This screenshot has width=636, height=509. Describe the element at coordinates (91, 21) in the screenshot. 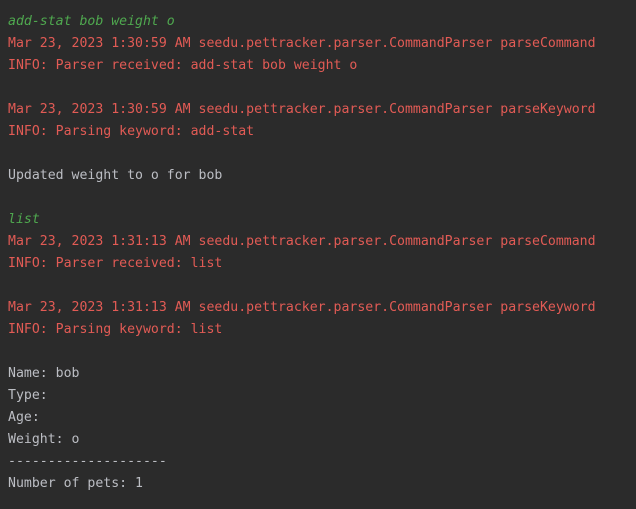

I see `user-input-line: add-stat bob weight o` at that location.